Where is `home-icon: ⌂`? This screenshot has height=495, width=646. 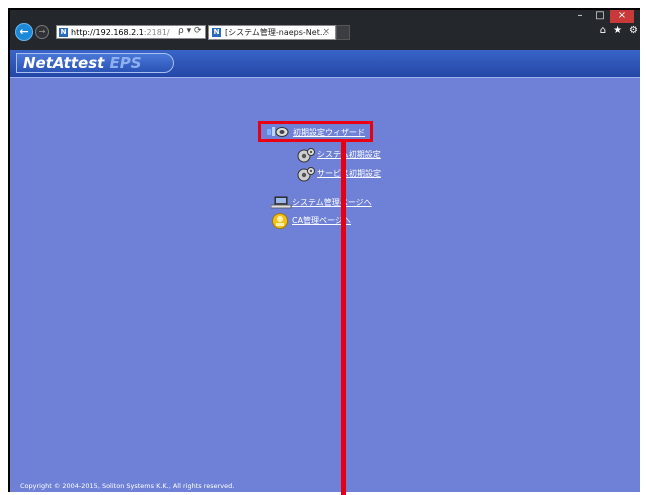
home-icon: ⌂ is located at coordinates (603, 30).